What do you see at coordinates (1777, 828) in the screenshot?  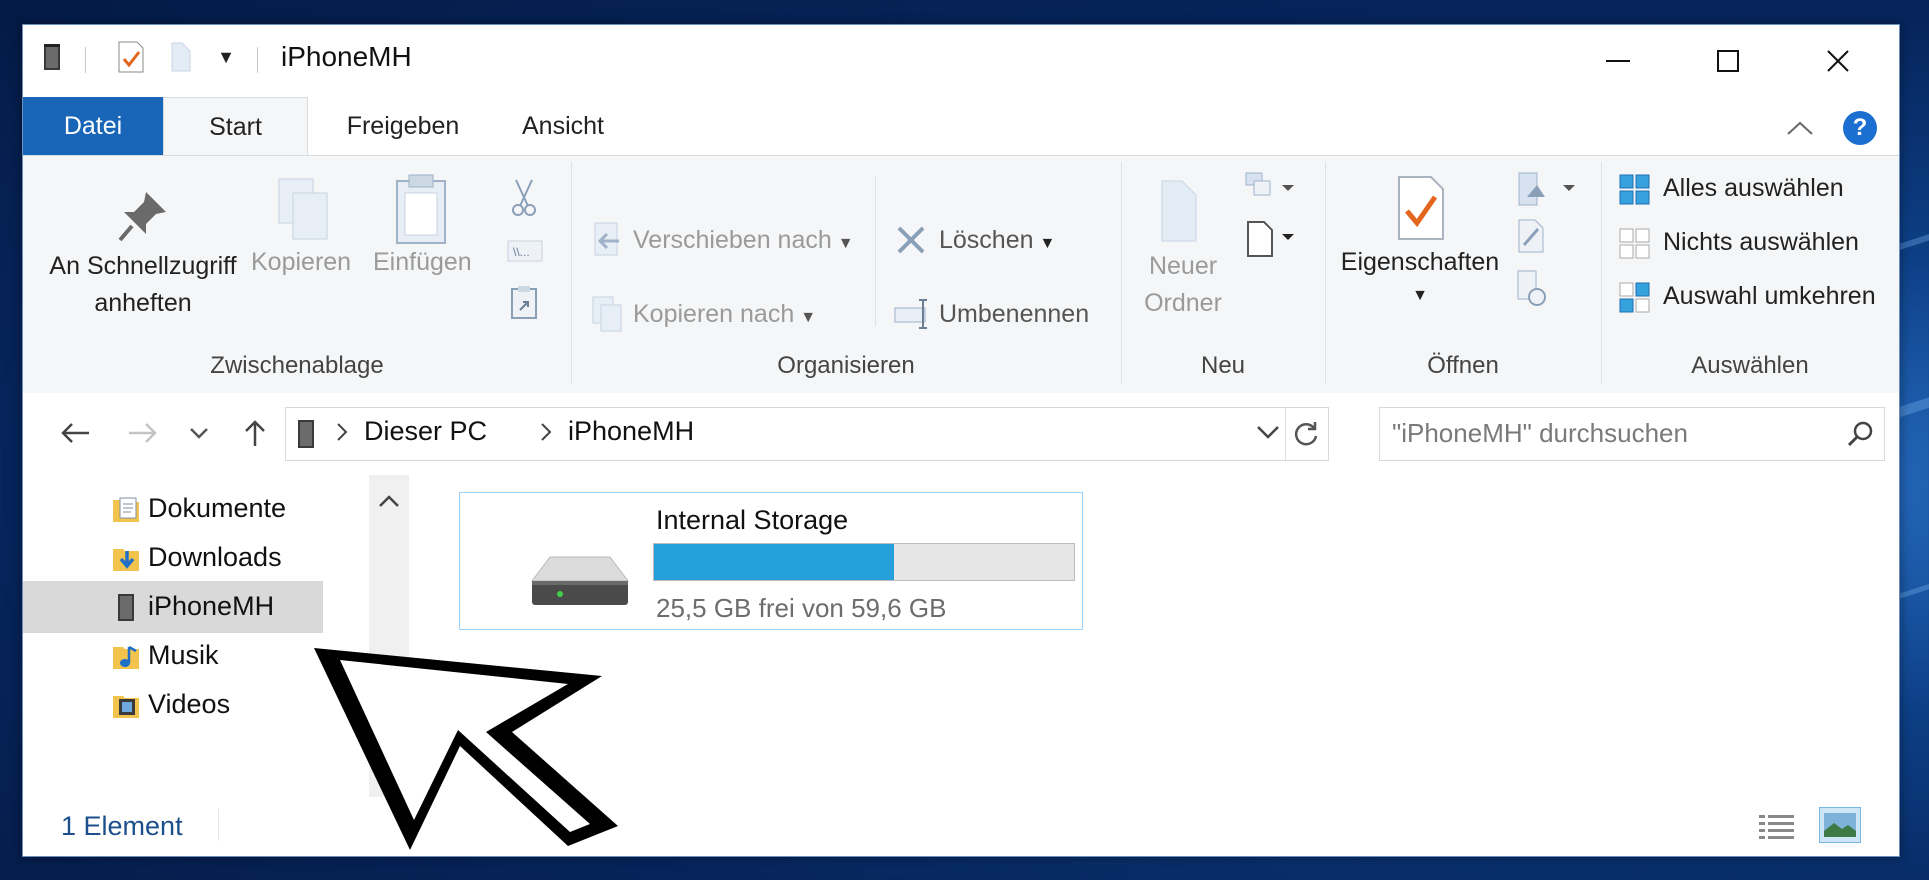 I see `details-view-icon` at bounding box center [1777, 828].